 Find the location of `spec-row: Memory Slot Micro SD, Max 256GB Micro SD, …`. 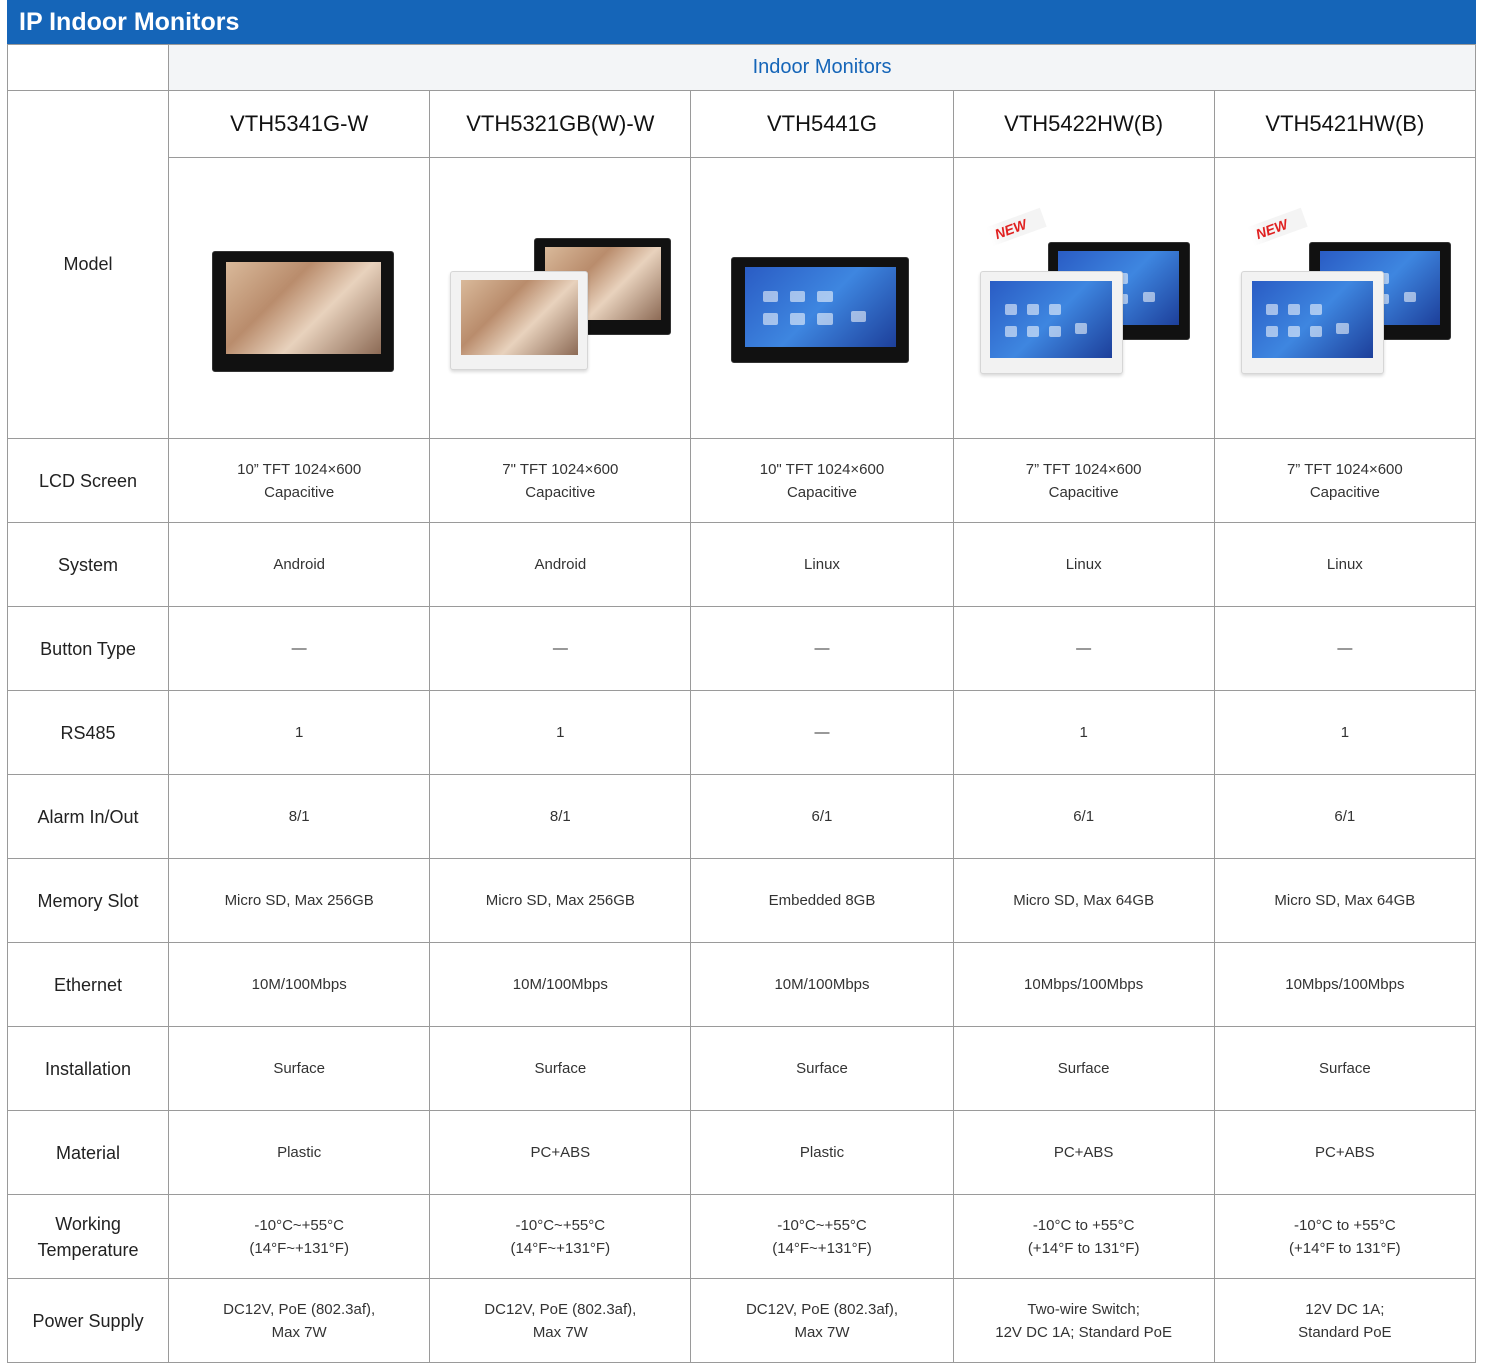

spec-row: Memory Slot Micro SD, Max 256GB Micro SD, … is located at coordinates (741, 900).